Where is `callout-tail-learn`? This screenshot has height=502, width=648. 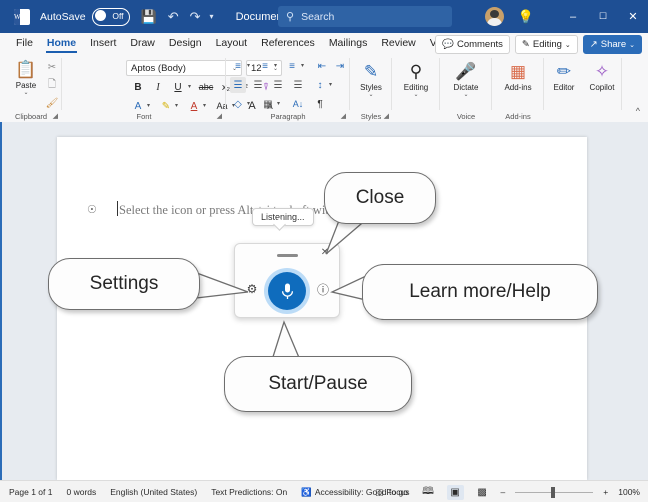 callout-tail-learn is located at coordinates (348, 287).